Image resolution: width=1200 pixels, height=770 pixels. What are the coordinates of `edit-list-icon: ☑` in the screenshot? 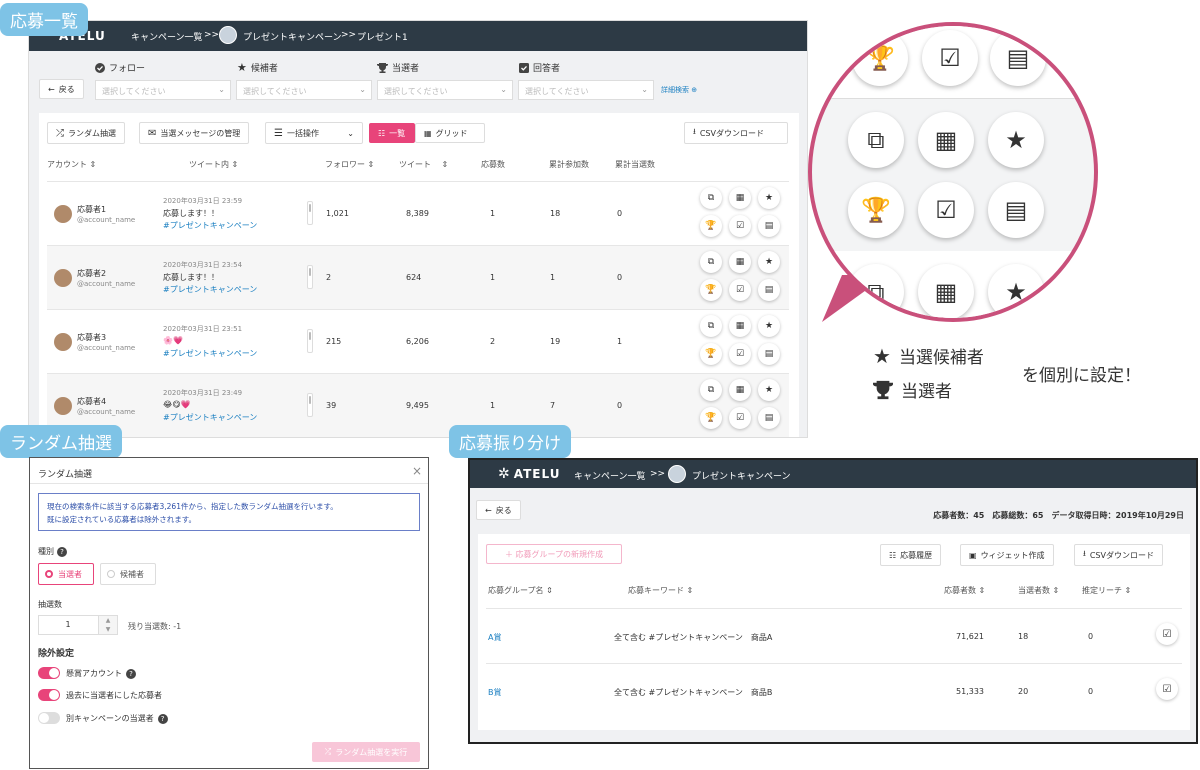 It's located at (1167, 634).